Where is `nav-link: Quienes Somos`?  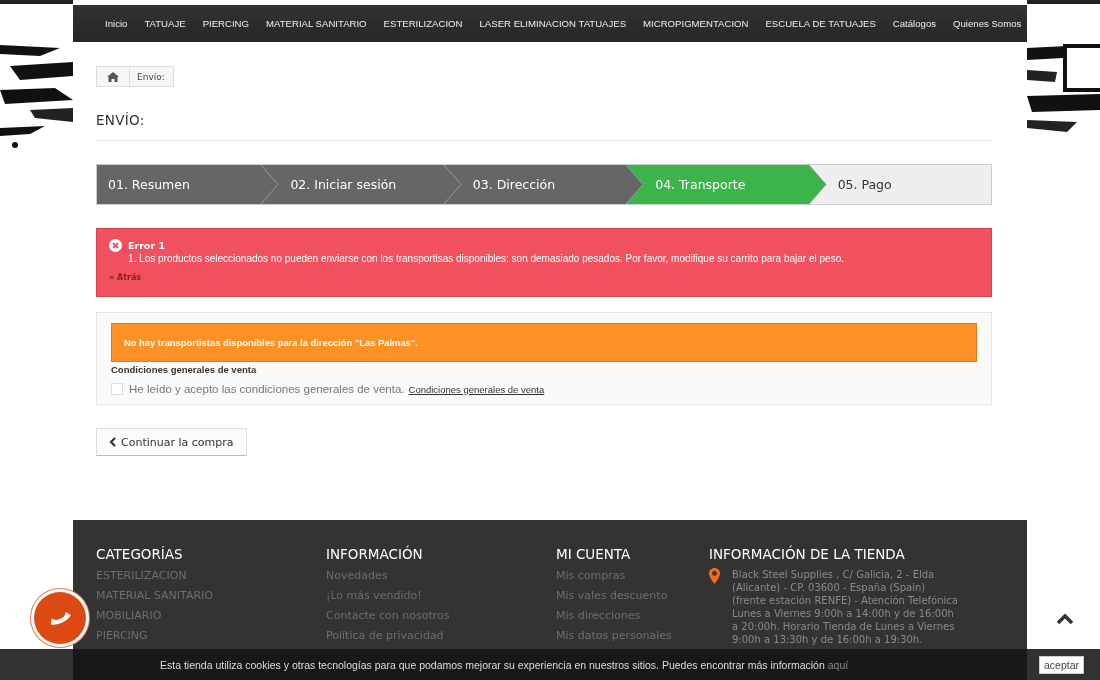 nav-link: Quienes Somos is located at coordinates (987, 23).